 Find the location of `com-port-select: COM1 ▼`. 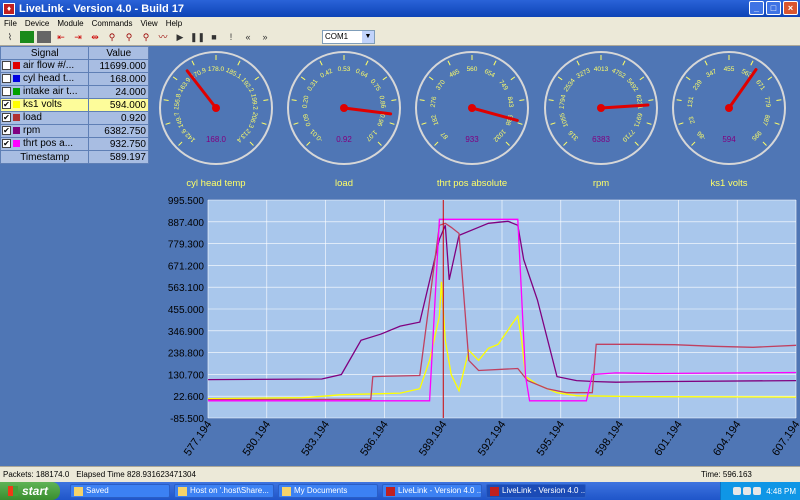

com-port-select: COM1 ▼ is located at coordinates (348, 37).